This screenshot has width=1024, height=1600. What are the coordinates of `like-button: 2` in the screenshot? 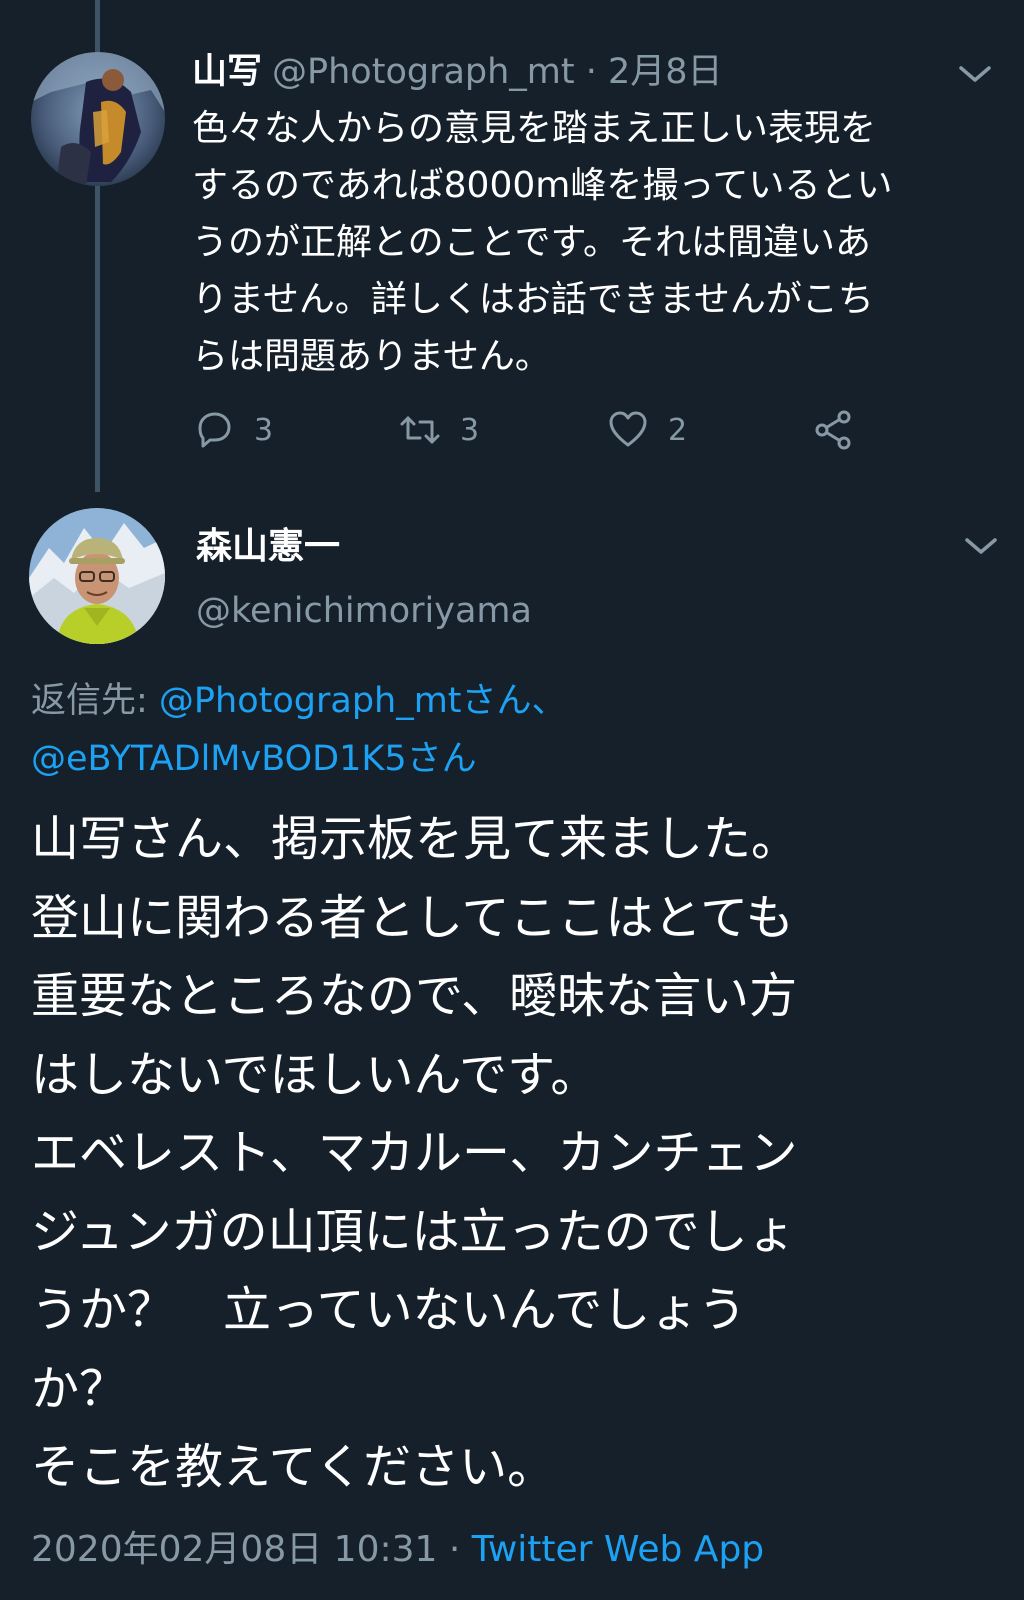 It's located at (646, 430).